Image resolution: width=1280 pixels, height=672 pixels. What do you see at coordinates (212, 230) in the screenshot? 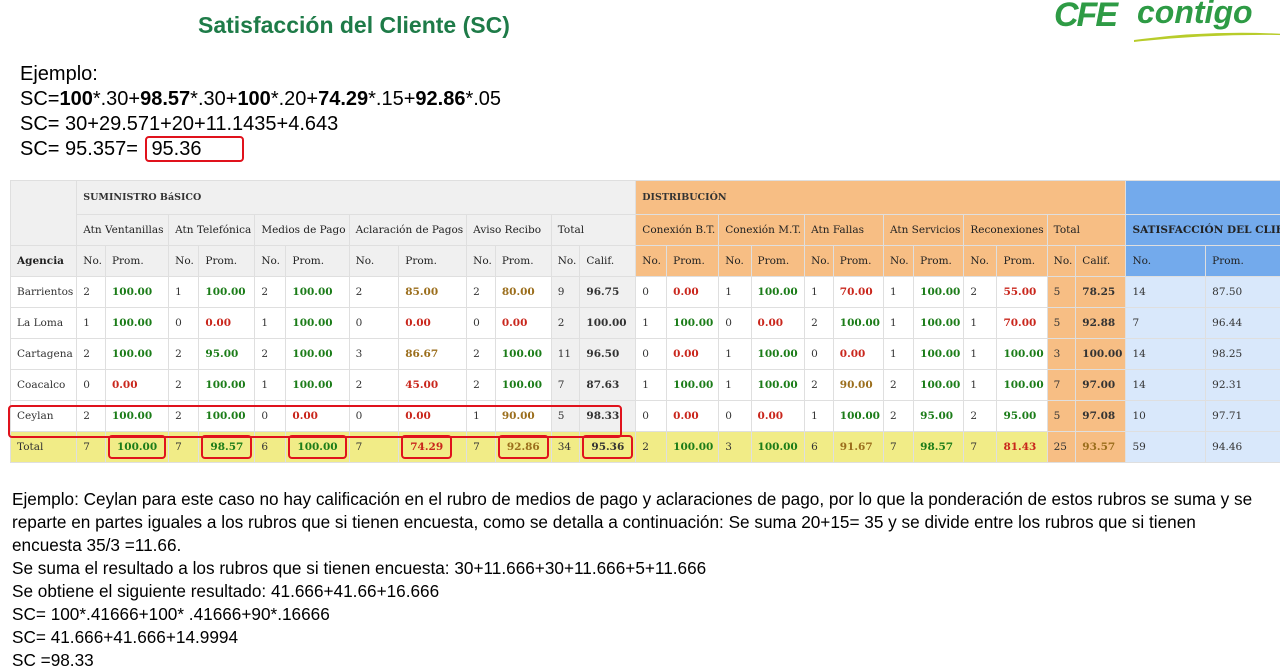
I see `subheader-atn-telef-nica: Atn Telefónica` at bounding box center [212, 230].